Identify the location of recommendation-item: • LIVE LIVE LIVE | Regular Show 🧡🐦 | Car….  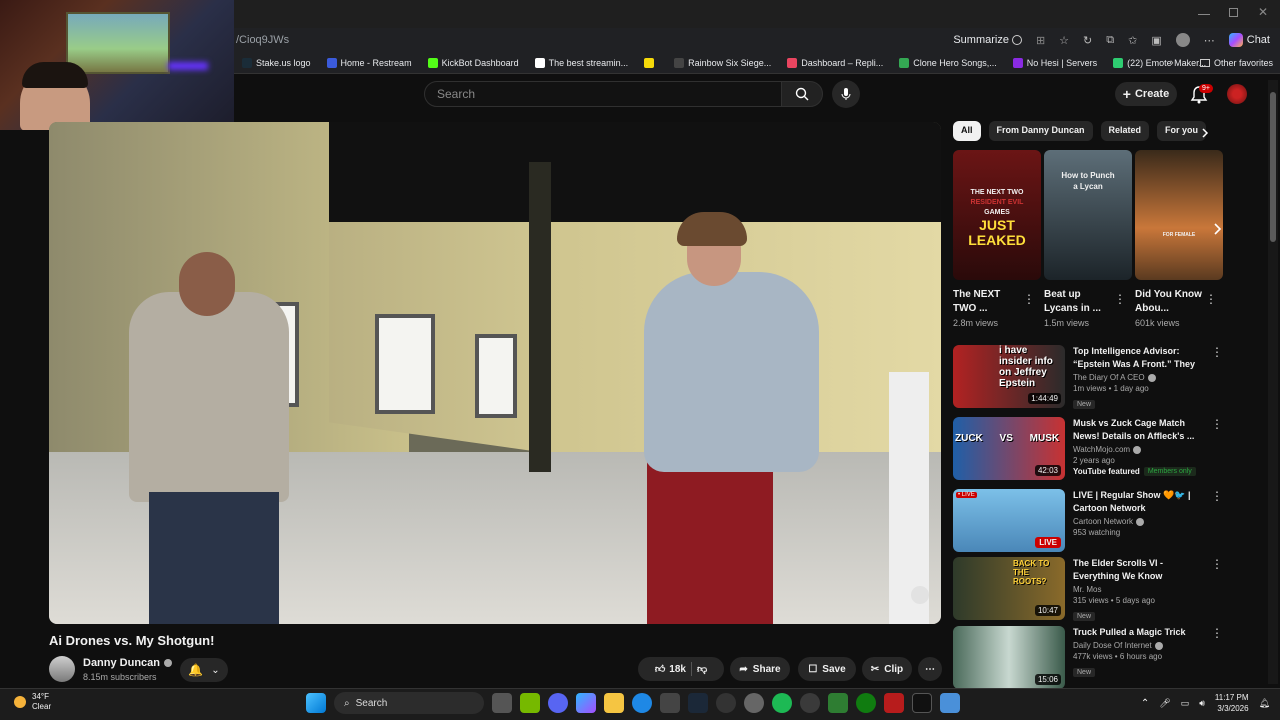
(1088, 520).